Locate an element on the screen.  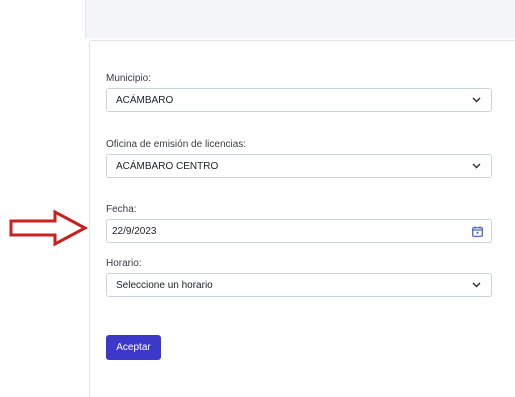
horario-select: Seleccione un horario is located at coordinates (299, 285).